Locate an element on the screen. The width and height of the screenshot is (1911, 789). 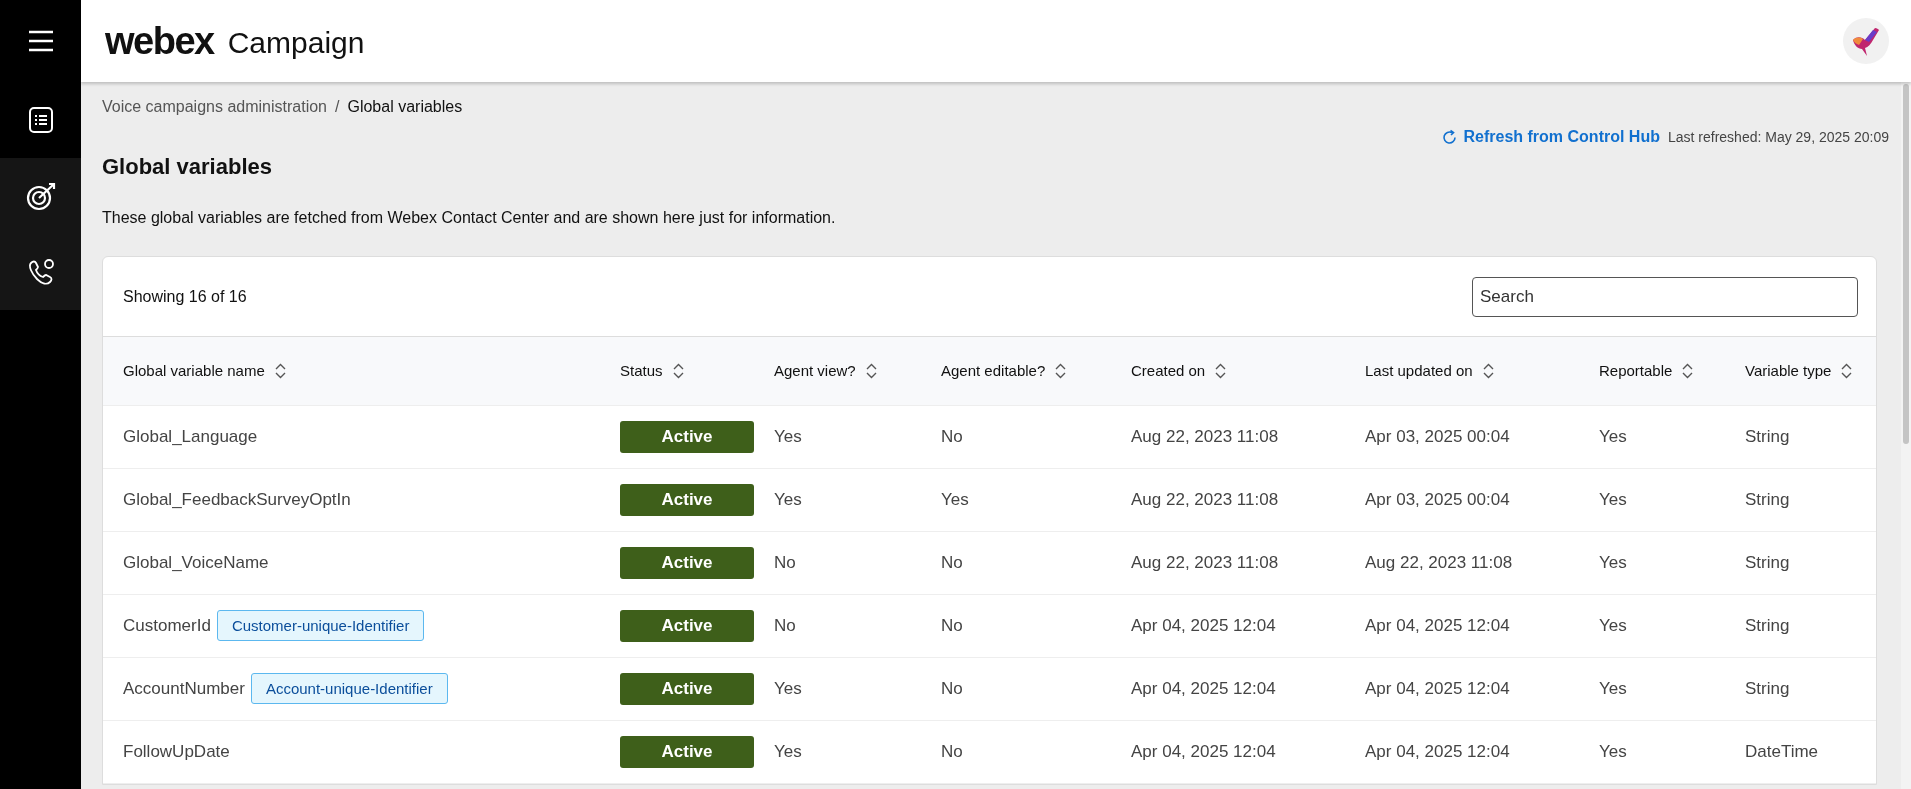
logo-text: webex is located at coordinates (159, 41).